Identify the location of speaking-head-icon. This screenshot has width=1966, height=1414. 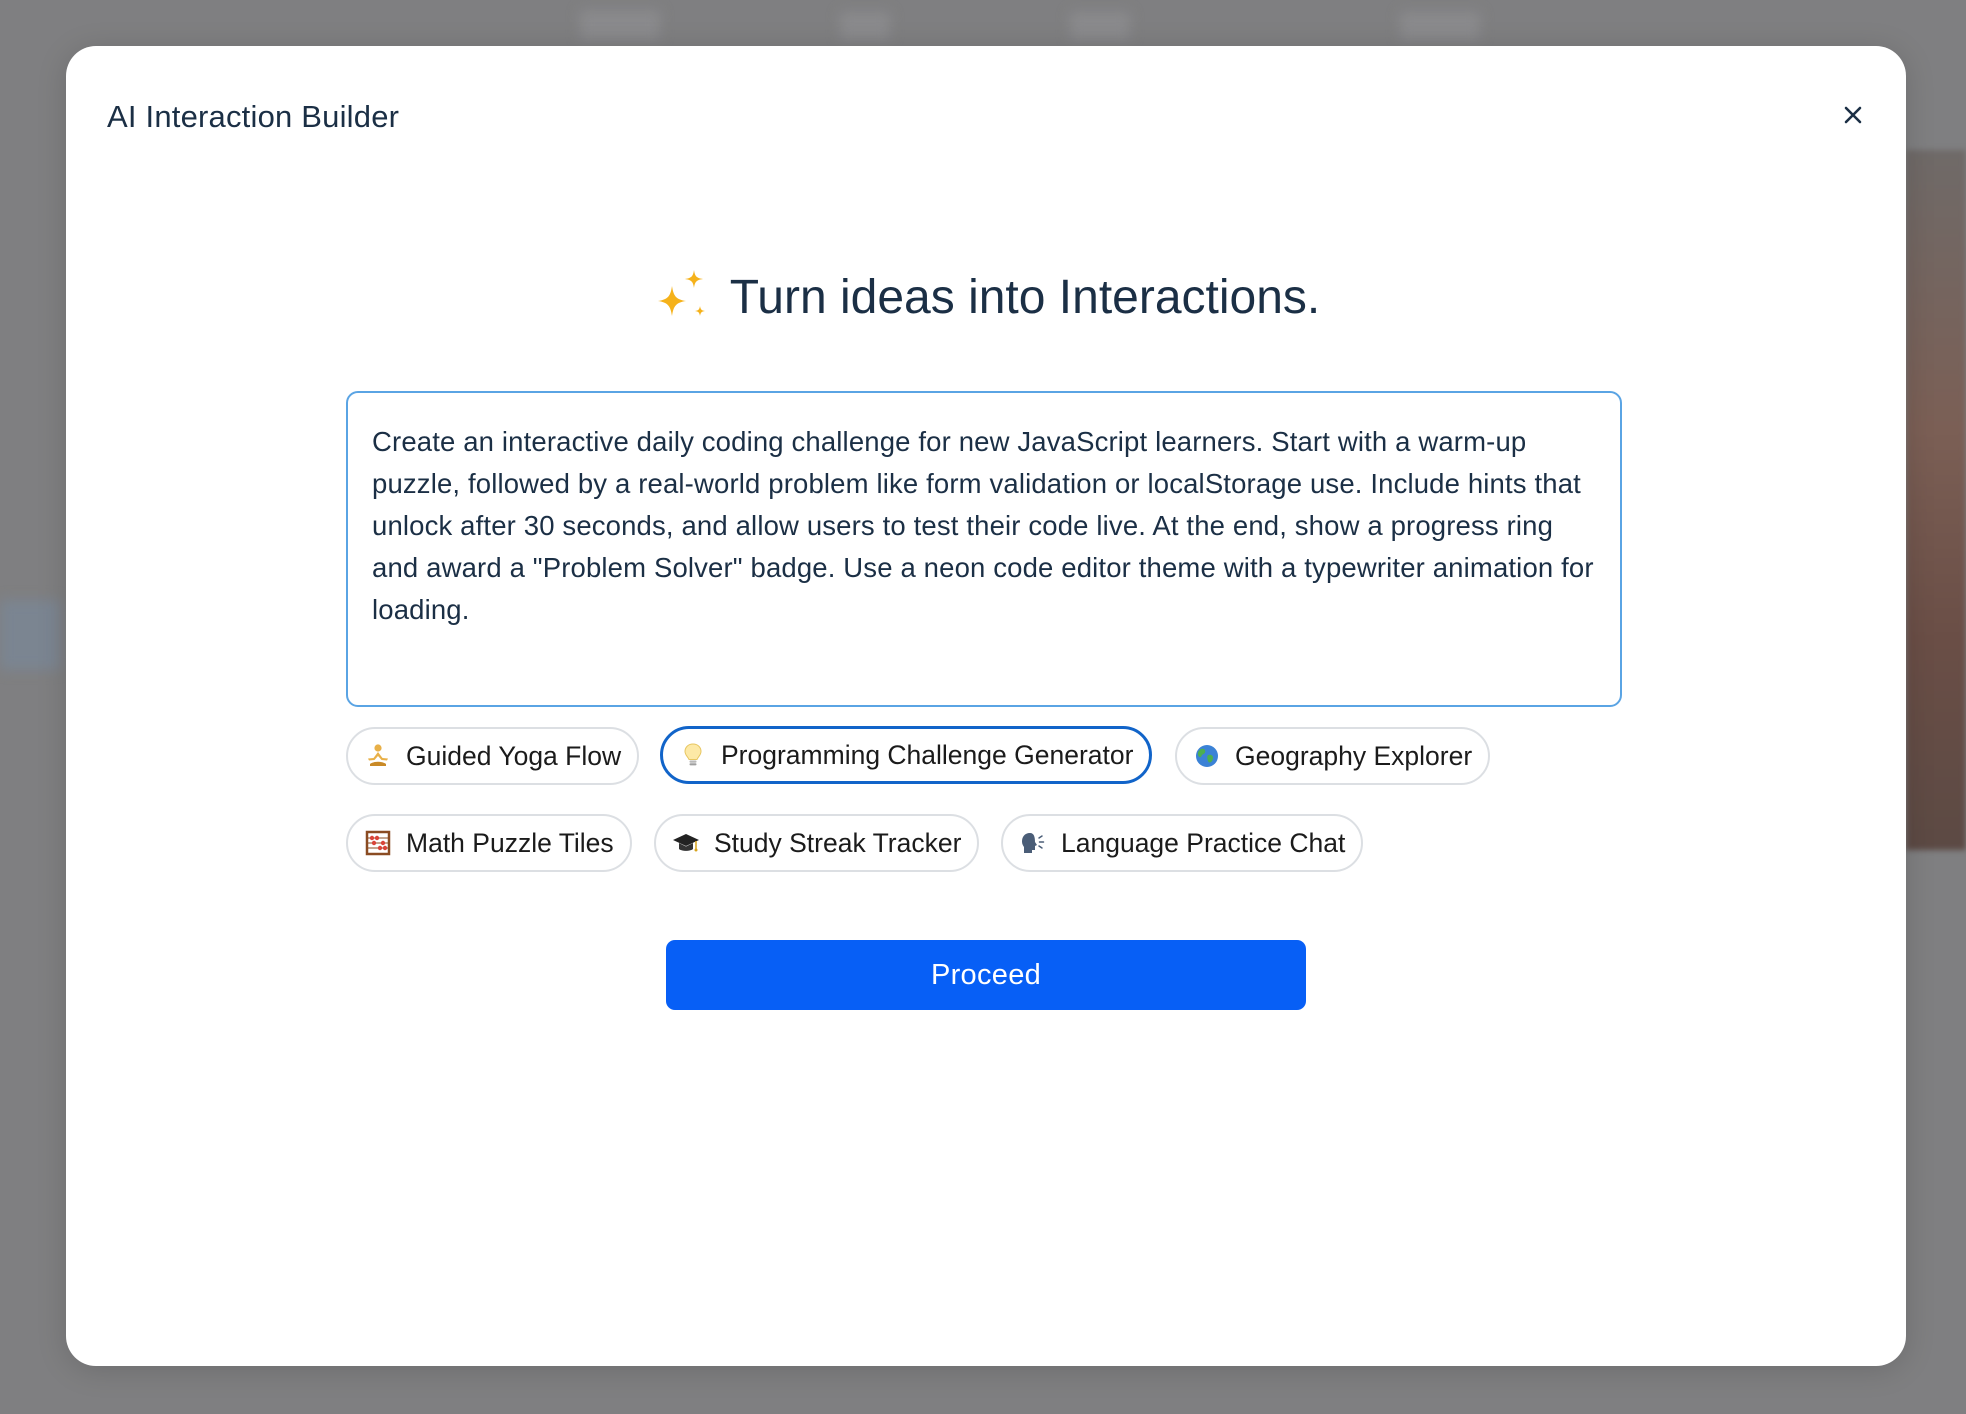
(1033, 843).